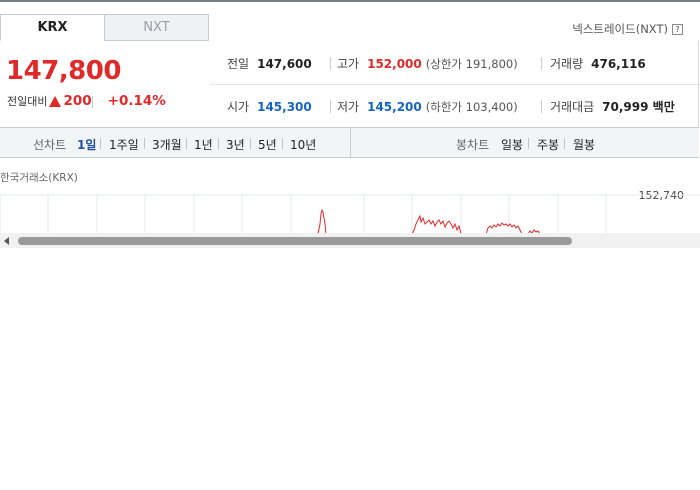  Describe the element at coordinates (238, 64) in the screenshot. I see `stat-label: 전일` at that location.